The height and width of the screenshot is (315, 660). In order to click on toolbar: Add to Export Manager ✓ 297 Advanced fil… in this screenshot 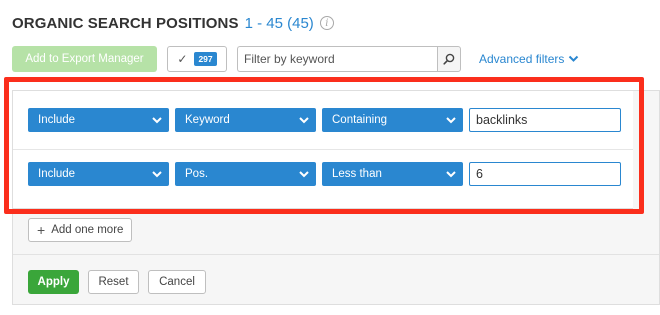, I will do `click(295, 59)`.